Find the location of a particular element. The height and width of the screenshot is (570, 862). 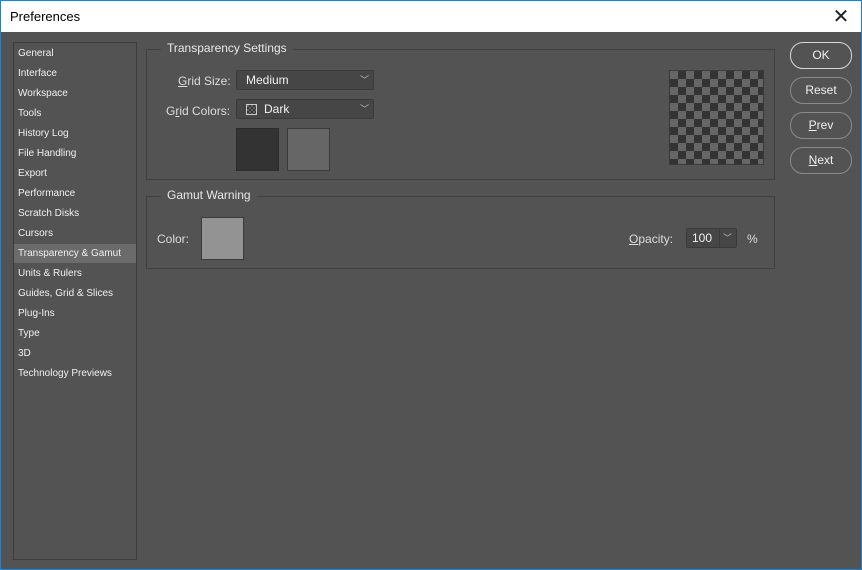

sidebar-item: History Log is located at coordinates (75, 133).